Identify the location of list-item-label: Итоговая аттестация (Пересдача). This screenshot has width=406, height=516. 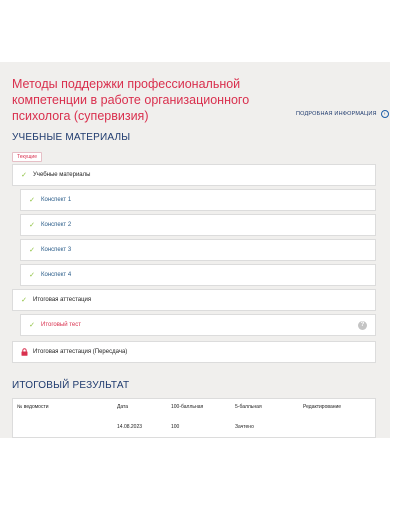
(80, 352).